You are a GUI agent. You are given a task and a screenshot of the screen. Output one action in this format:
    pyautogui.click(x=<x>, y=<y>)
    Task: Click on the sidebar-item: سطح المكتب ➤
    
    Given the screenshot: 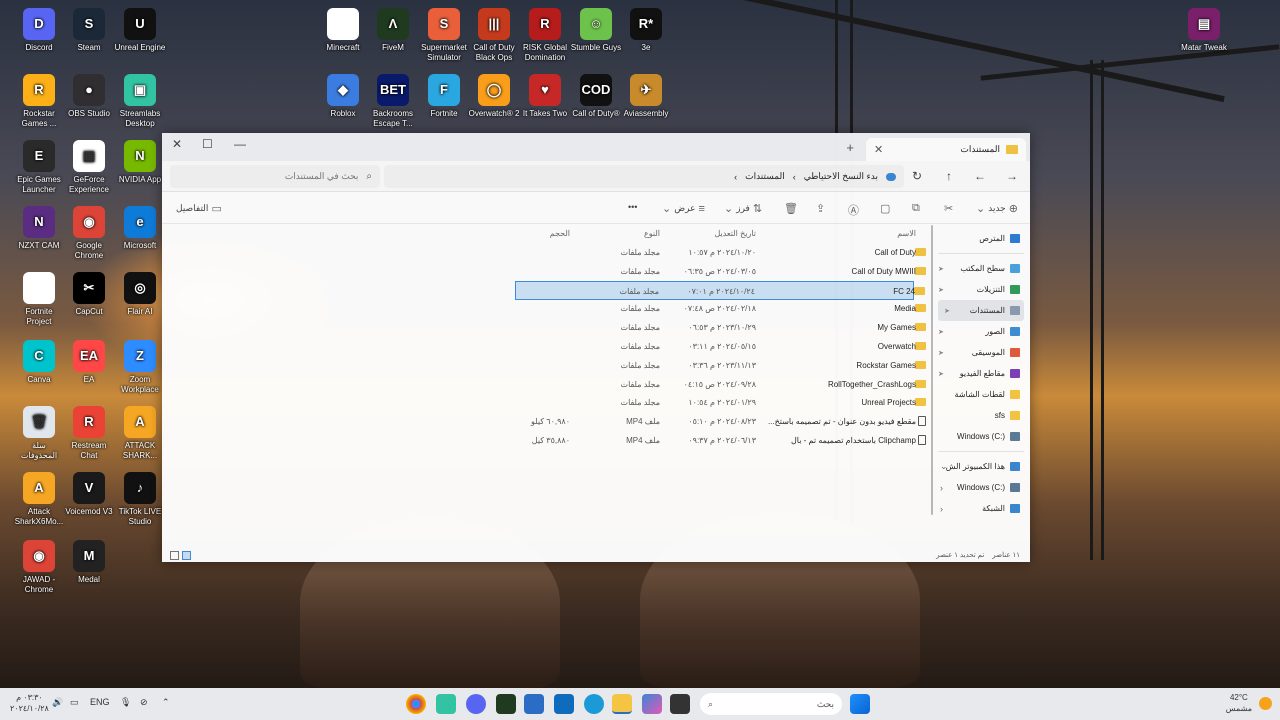 What is the action you would take?
    pyautogui.click(x=981, y=268)
    